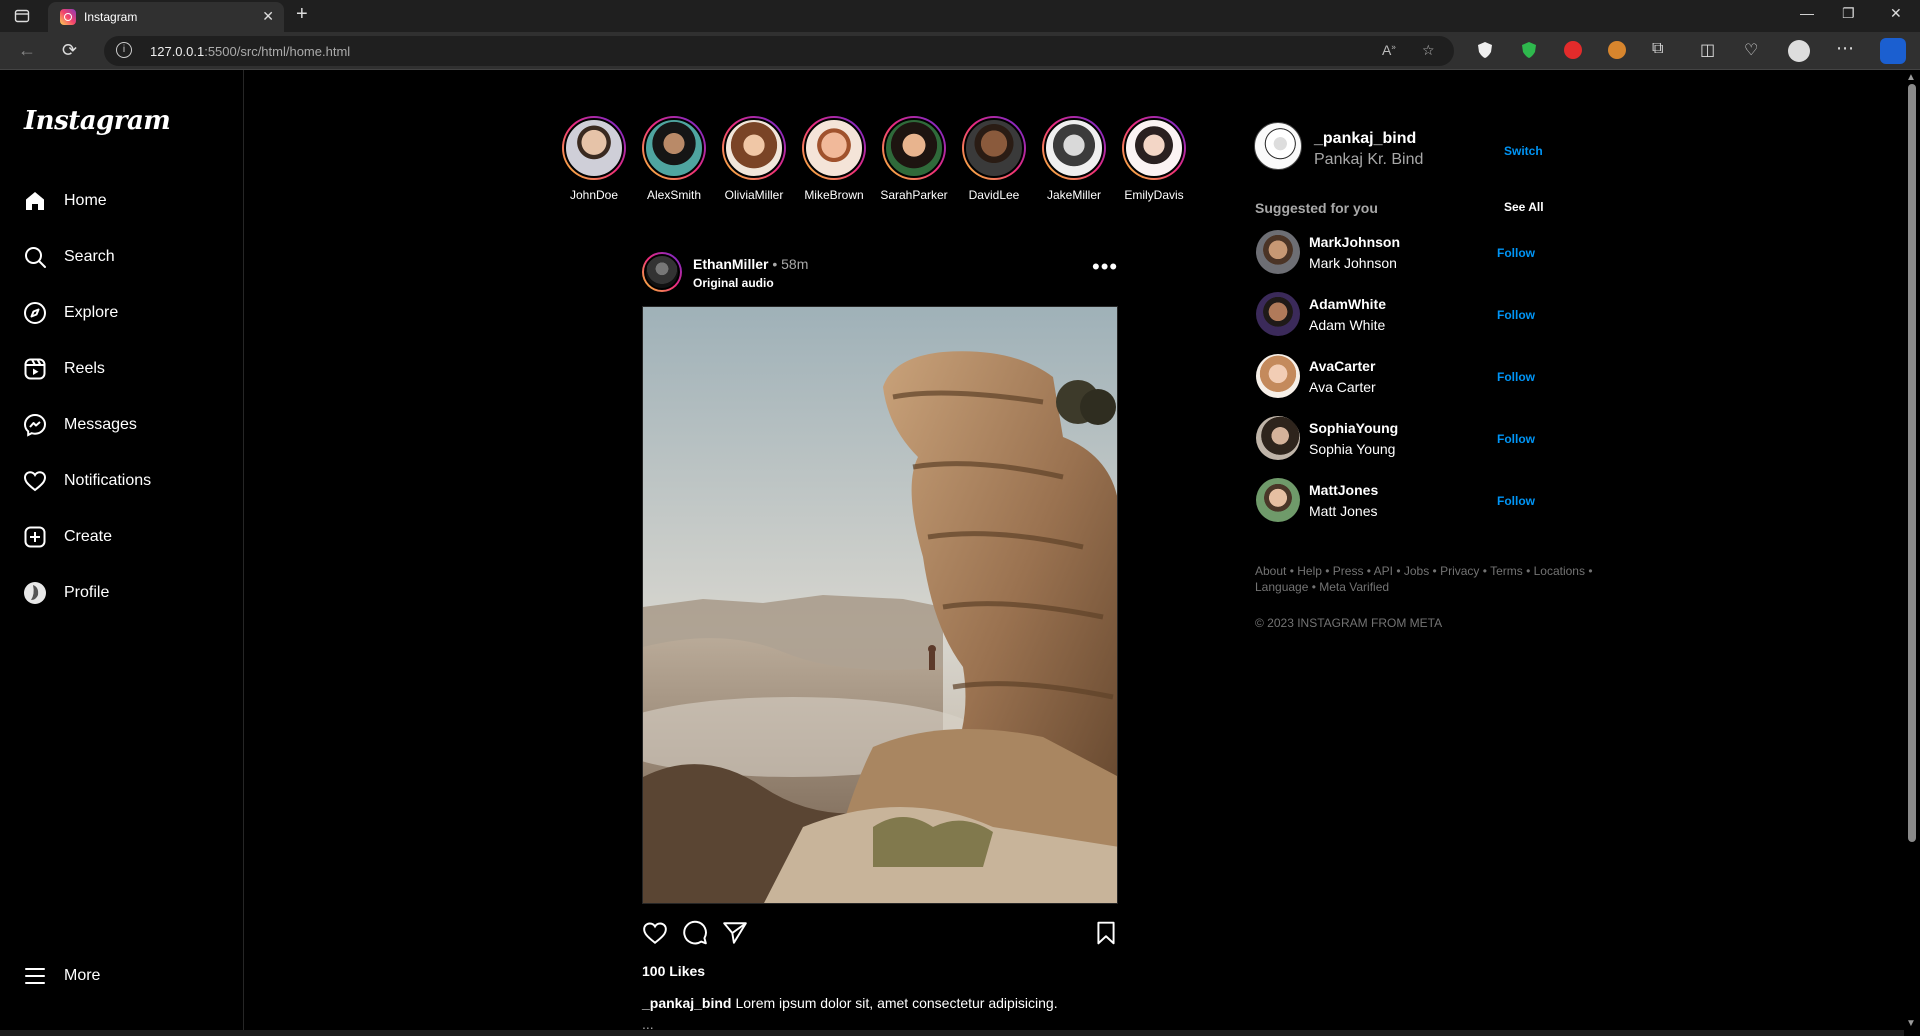 The height and width of the screenshot is (1036, 1920). What do you see at coordinates (1523, 151) in the screenshot?
I see `switch-account-button: Switch` at bounding box center [1523, 151].